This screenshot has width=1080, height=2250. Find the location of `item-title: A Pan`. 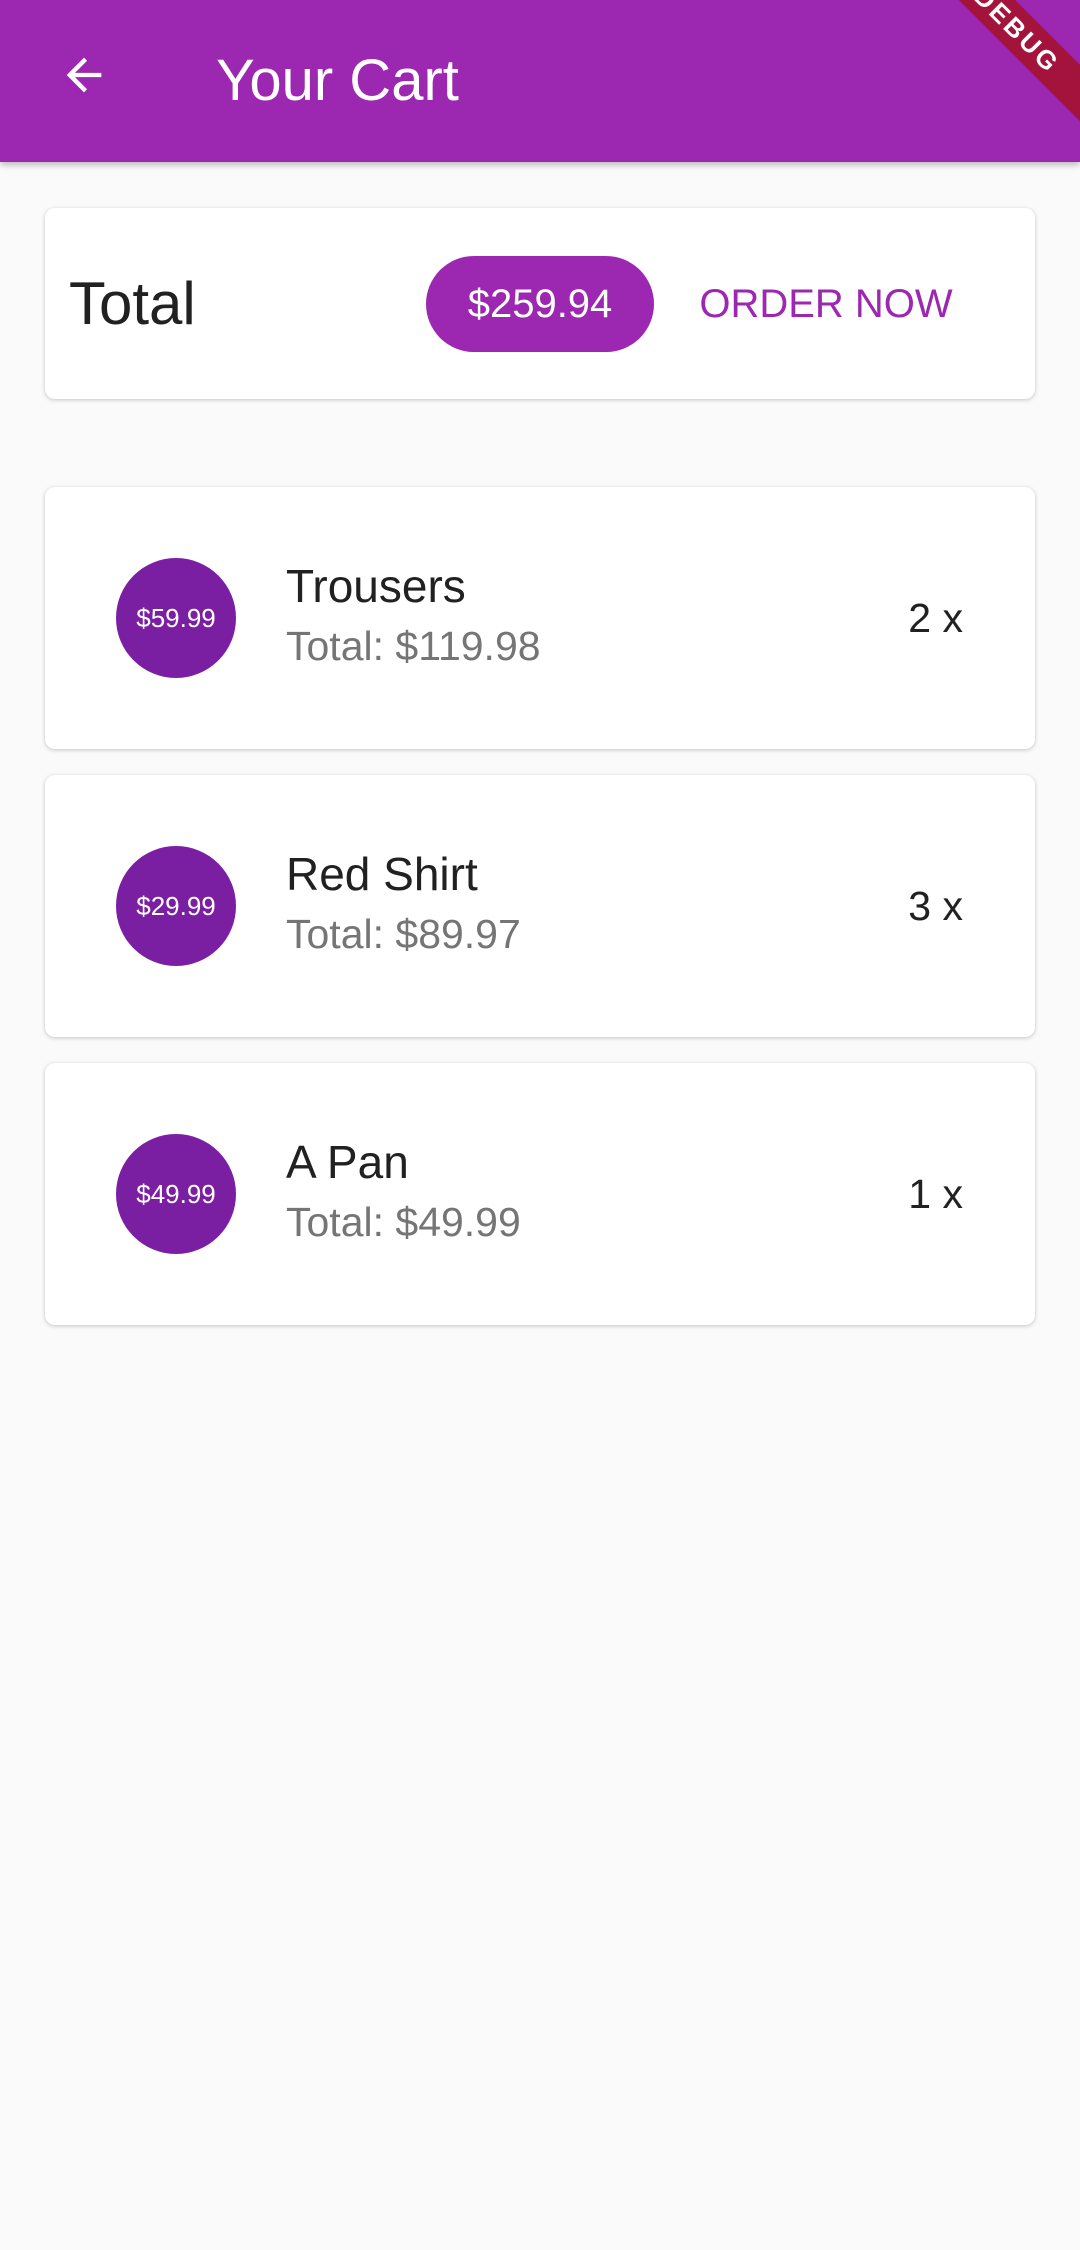

item-title: A Pan is located at coordinates (347, 1162).